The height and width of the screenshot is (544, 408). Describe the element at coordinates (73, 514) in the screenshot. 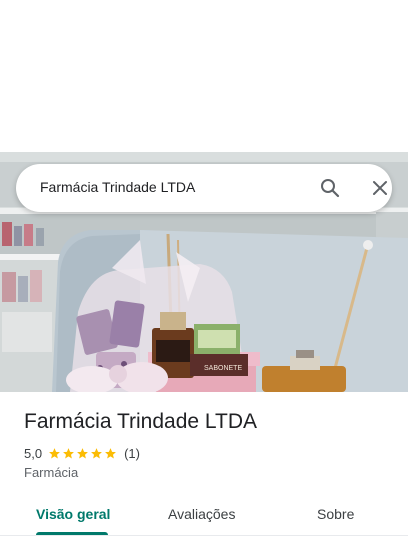

I see `tab-overview: Visão geral` at that location.